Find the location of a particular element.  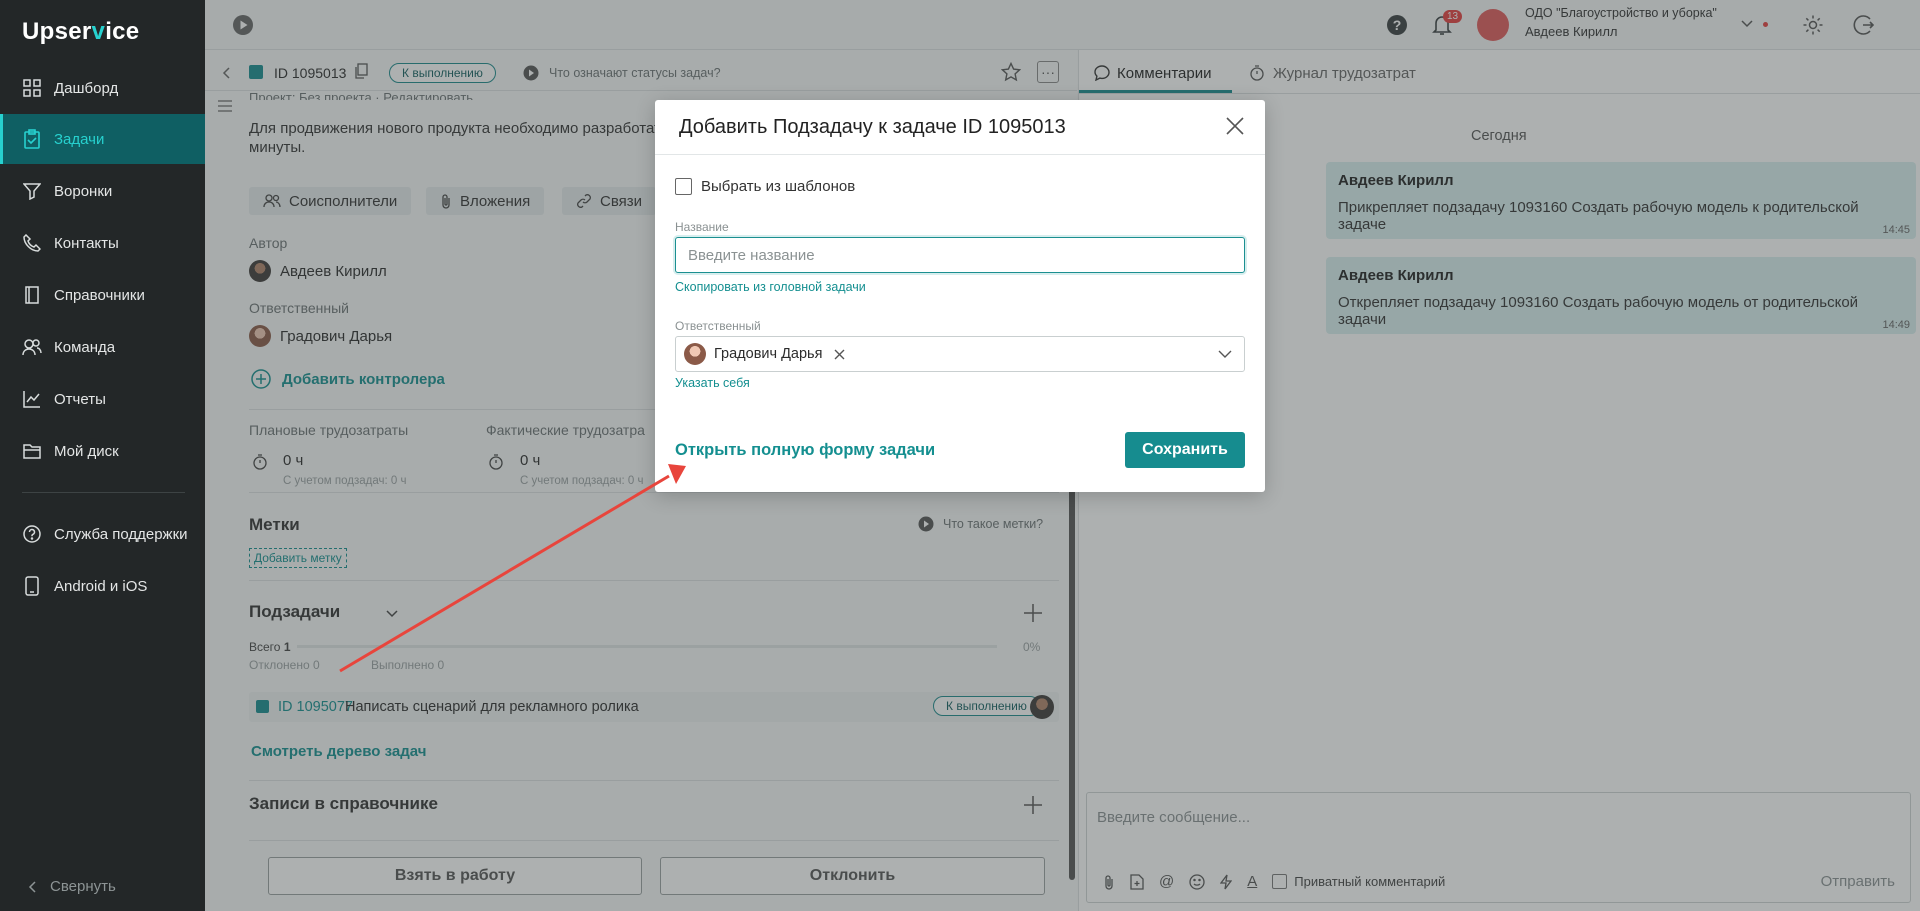

sidebar-item-support: Служба поддержки is located at coordinates (102, 534).